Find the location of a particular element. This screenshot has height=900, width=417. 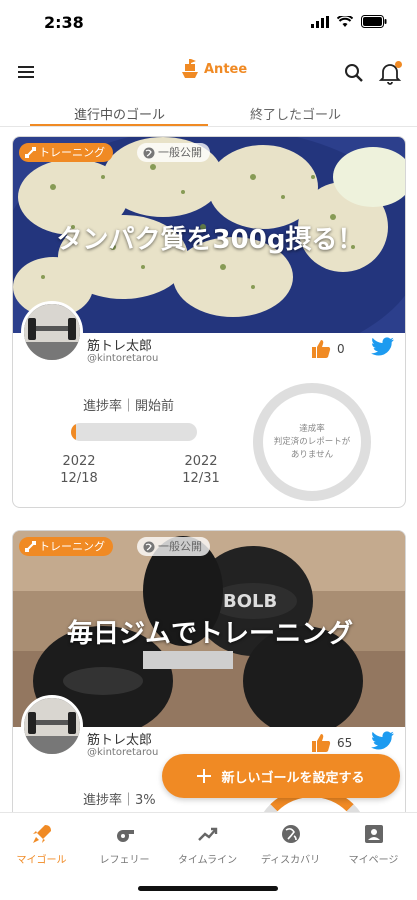

search-icon is located at coordinates (354, 73).